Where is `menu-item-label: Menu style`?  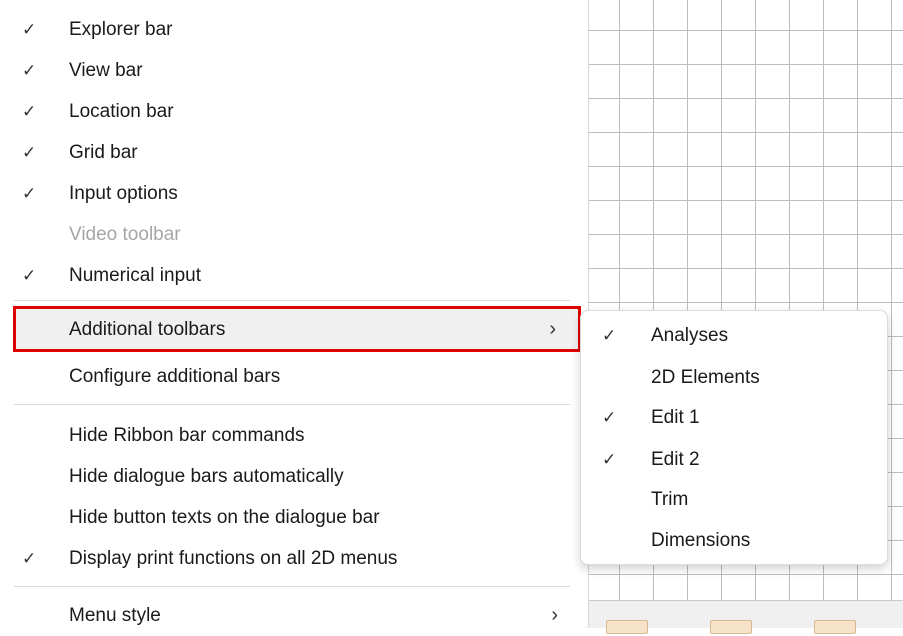
menu-item-label: Menu style is located at coordinates (115, 615).